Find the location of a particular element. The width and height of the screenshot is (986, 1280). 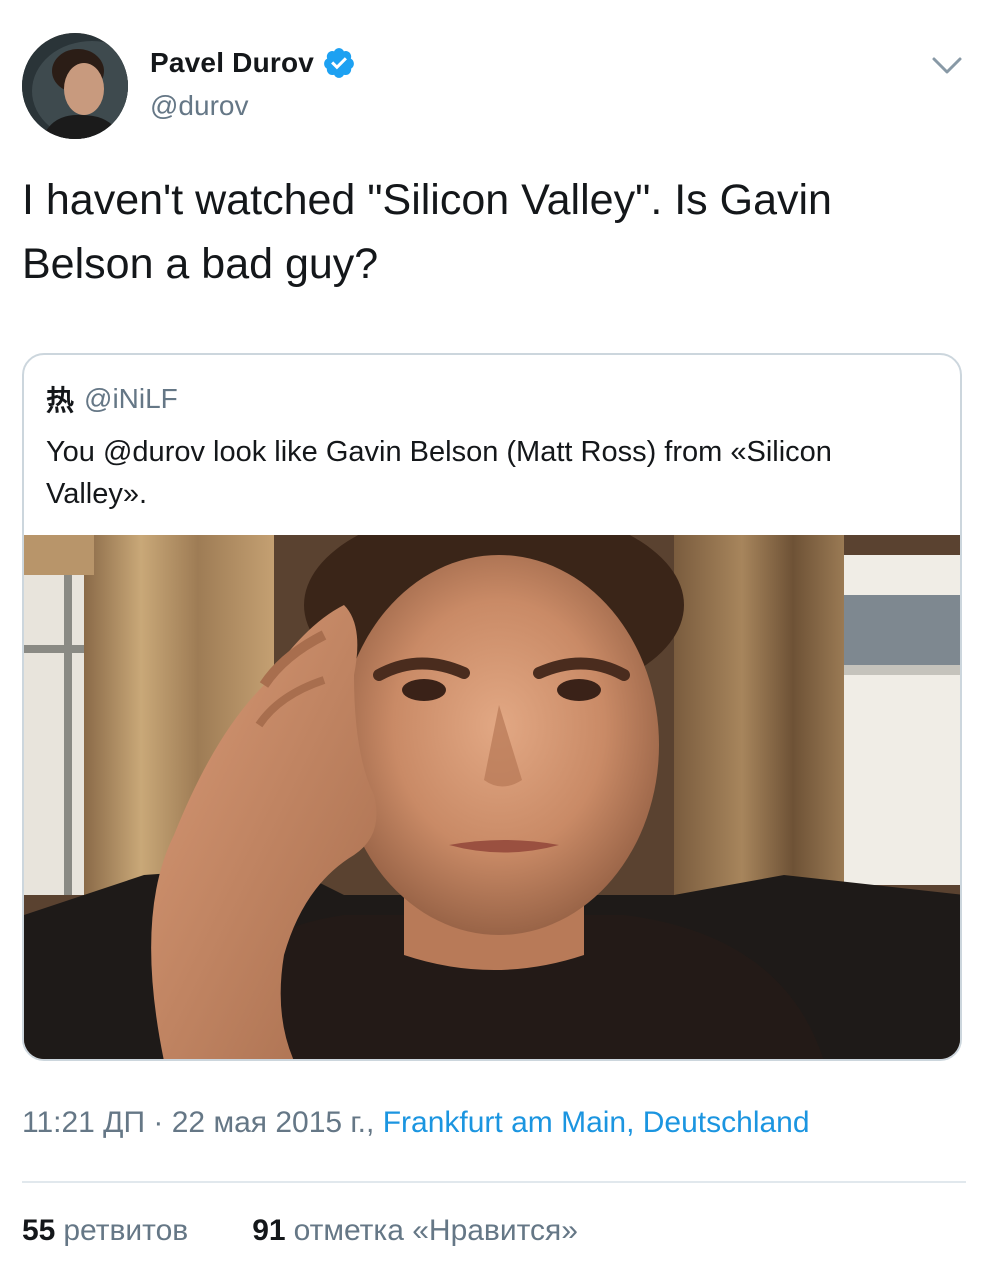

retweets-label: ретвитов is located at coordinates (126, 1230).